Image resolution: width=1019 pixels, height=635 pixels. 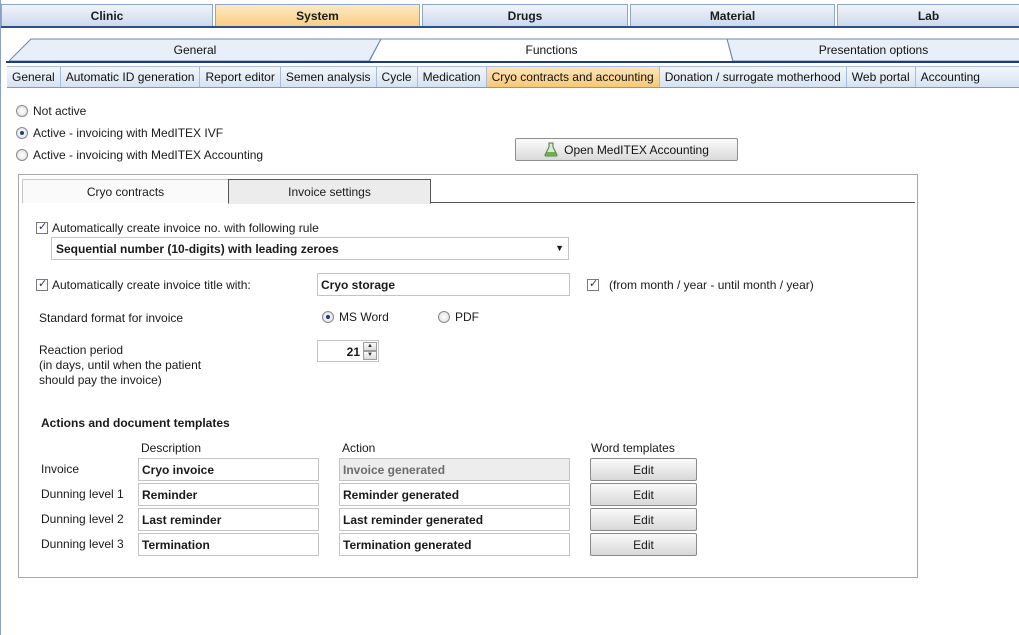 What do you see at coordinates (443, 284) in the screenshot?
I see `invoice-title-input: Cryo storage` at bounding box center [443, 284].